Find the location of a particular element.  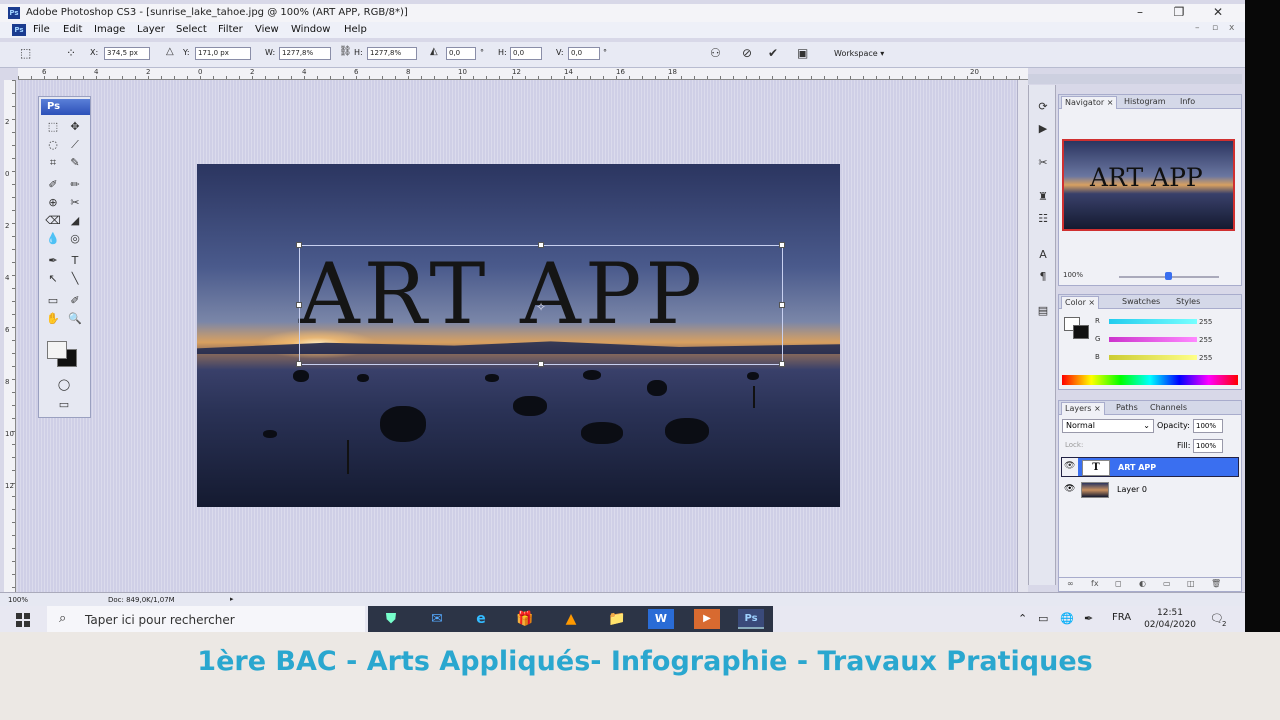

vlc-icon: ▲ is located at coordinates (571, 619).